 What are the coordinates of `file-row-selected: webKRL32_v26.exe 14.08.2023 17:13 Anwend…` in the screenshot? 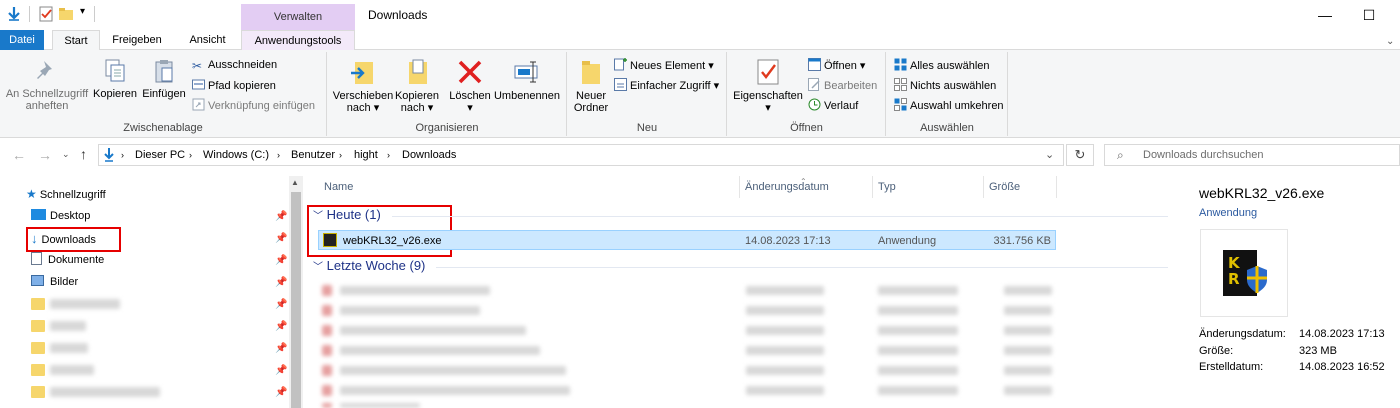 It's located at (687, 240).